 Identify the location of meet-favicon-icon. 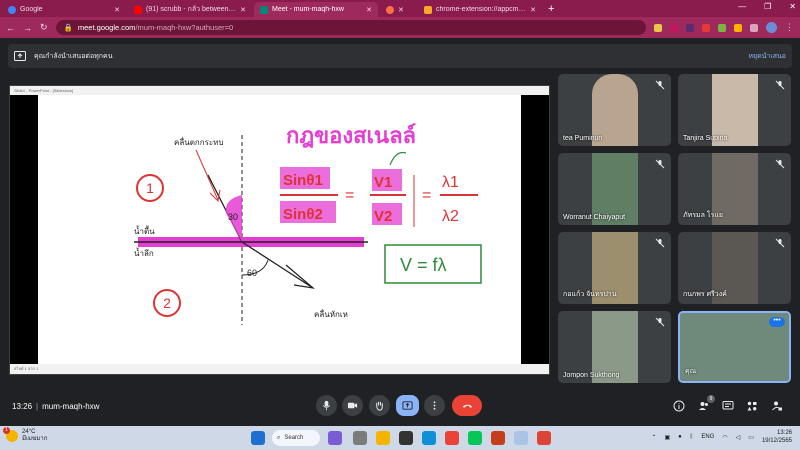
(264, 9).